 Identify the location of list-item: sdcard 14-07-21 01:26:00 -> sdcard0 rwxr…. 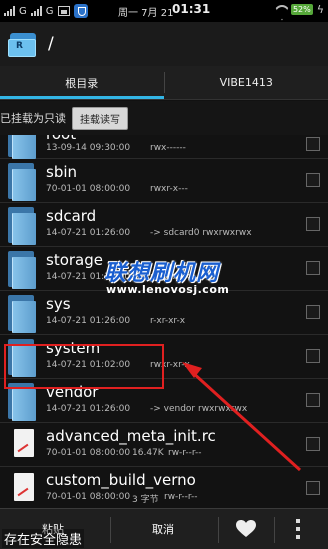
(164, 225).